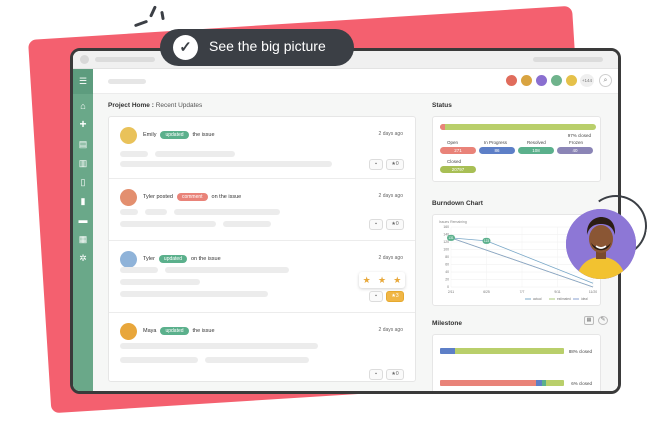 This screenshot has height=426, width=662. I want to click on folder-icon: ▬, so click(83, 220).